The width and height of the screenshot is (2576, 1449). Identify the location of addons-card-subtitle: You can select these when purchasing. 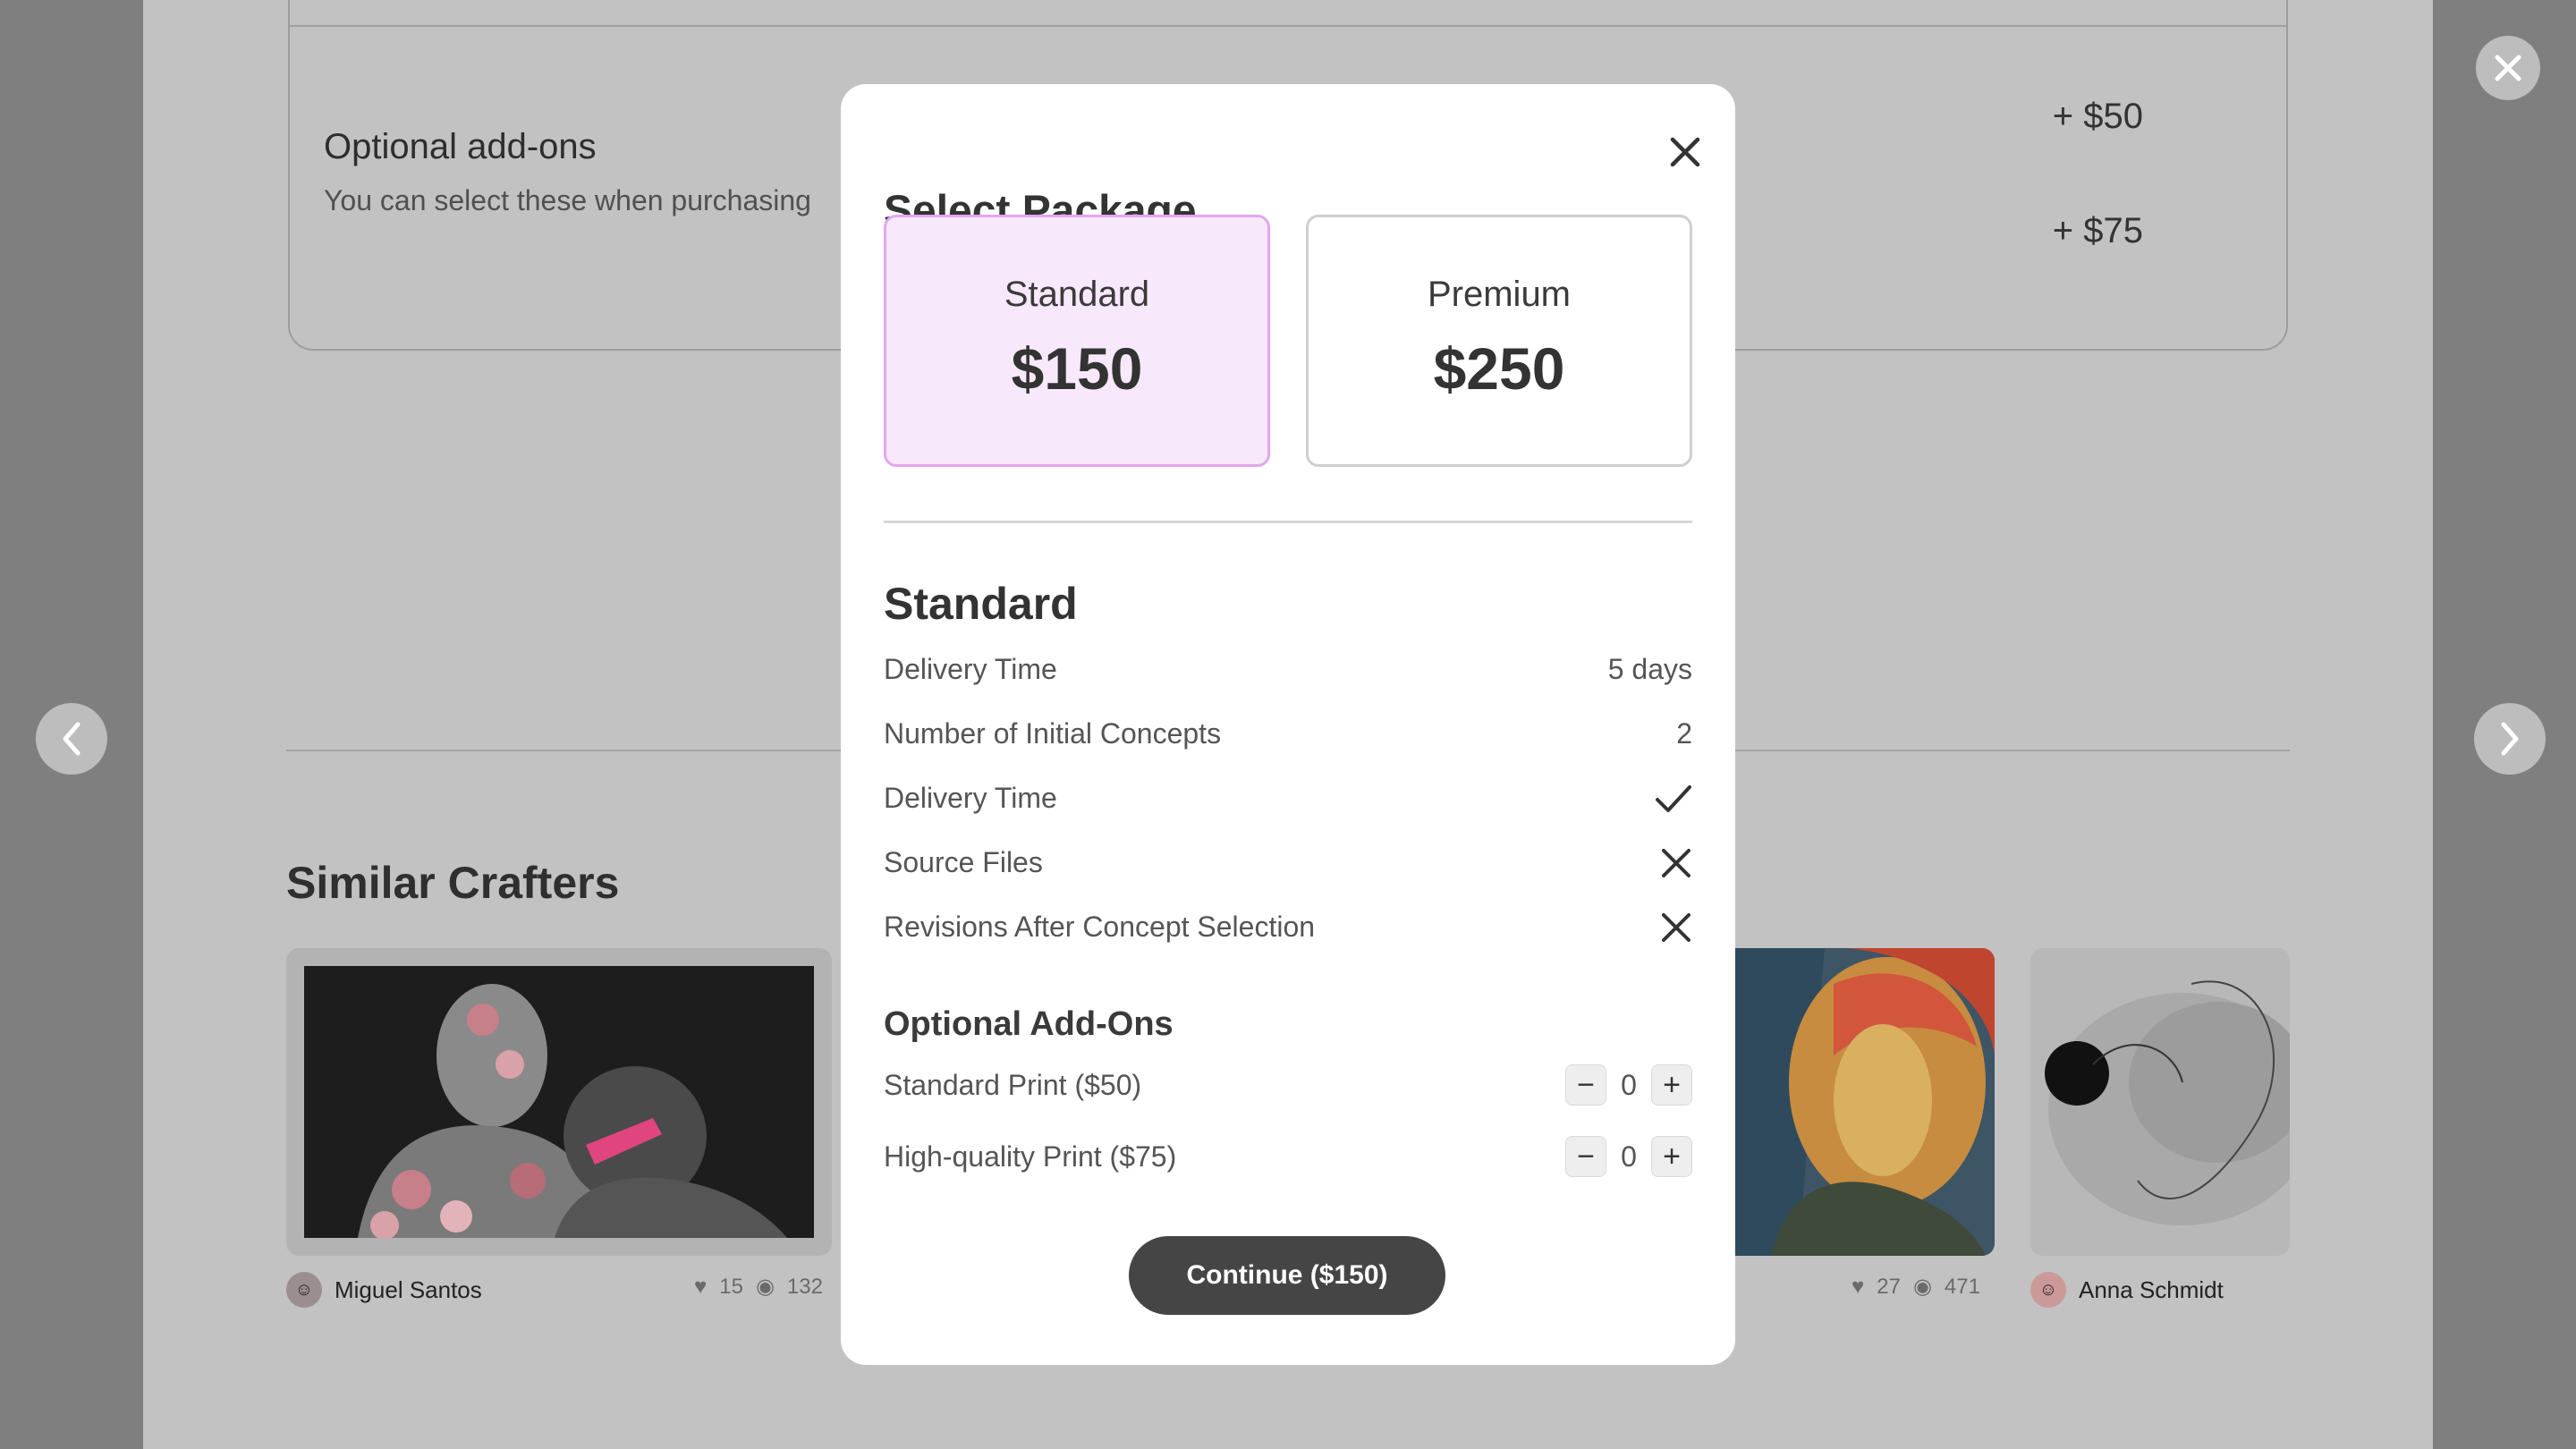
(567, 200).